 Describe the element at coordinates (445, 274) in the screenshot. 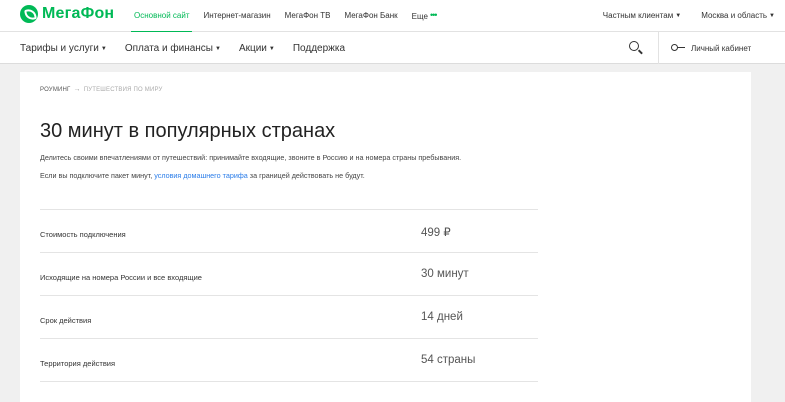

I see `row-value: 30 минут` at that location.